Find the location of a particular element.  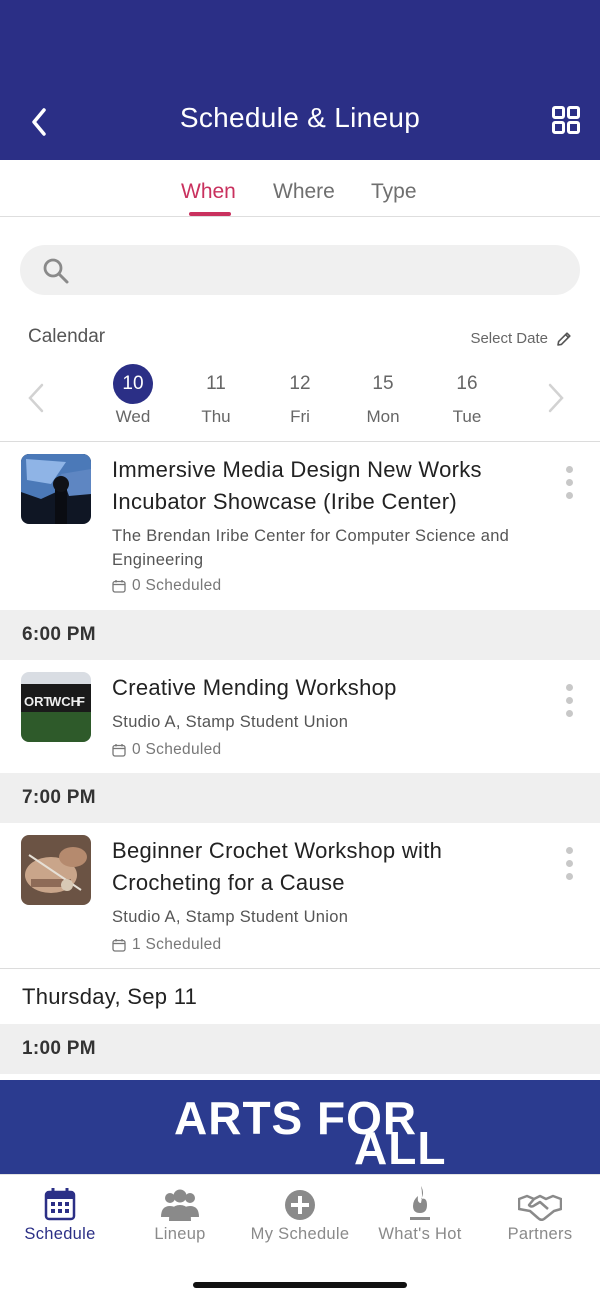

search-input is located at coordinates (300, 270).